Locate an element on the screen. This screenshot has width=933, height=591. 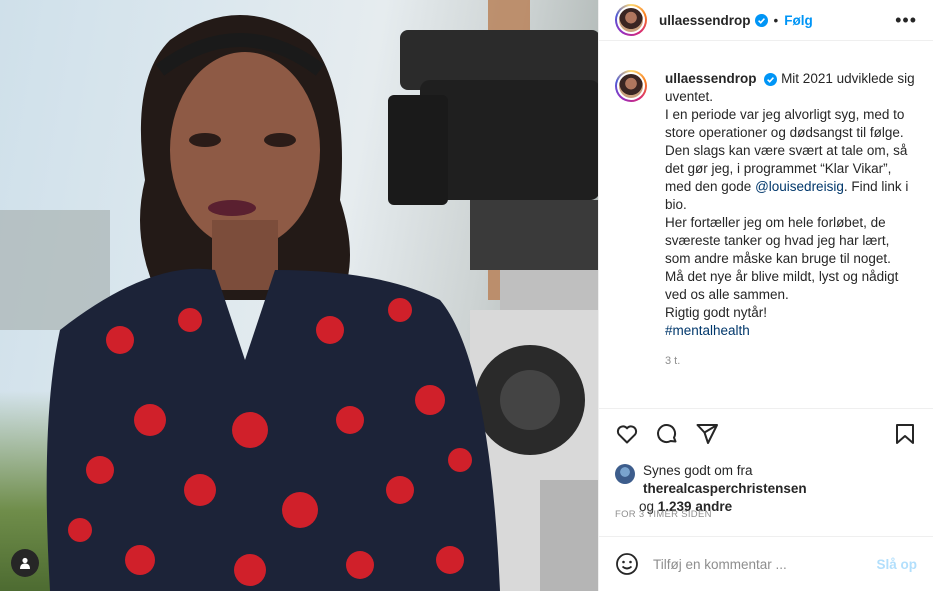
user-icon is located at coordinates (25, 563).